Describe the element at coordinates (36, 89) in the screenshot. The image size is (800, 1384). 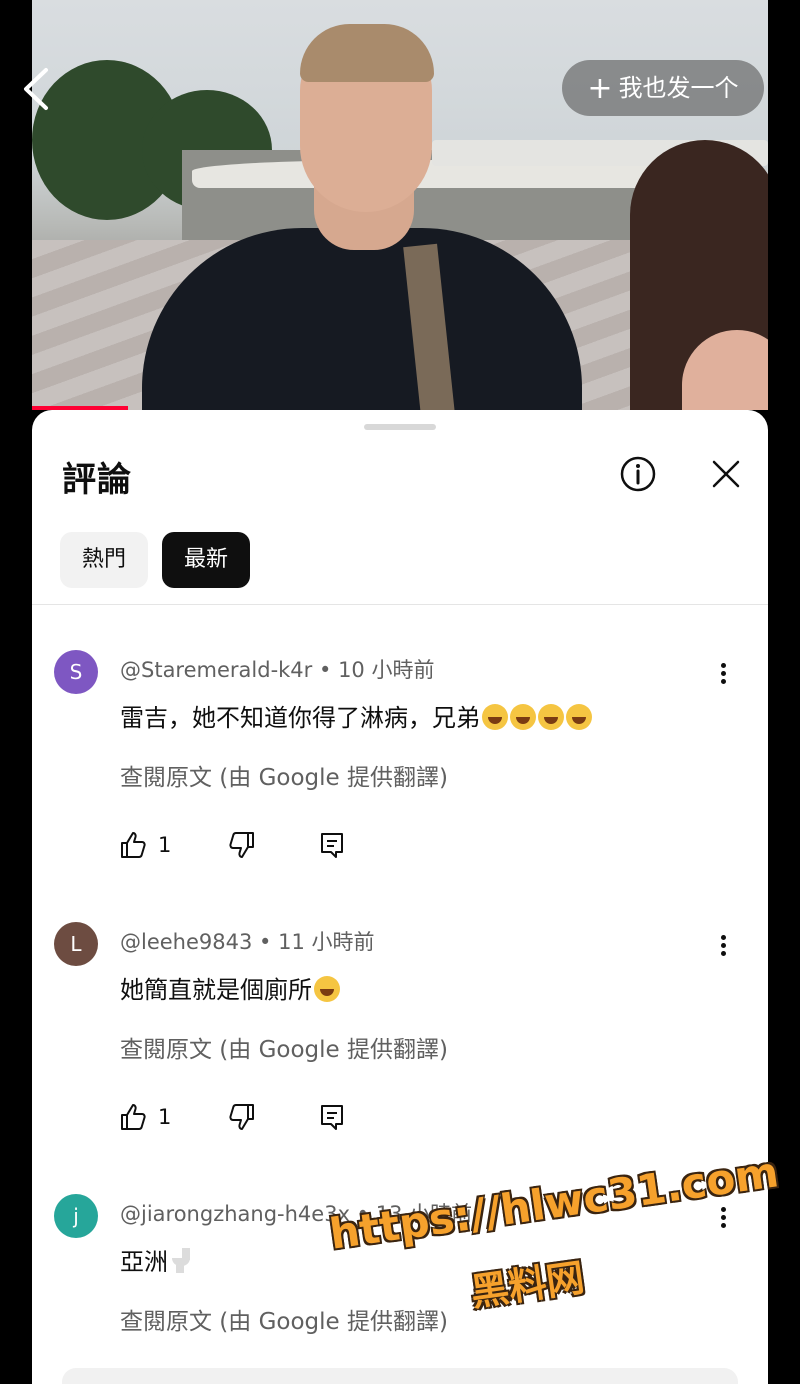
I see `chevron-left-icon` at that location.